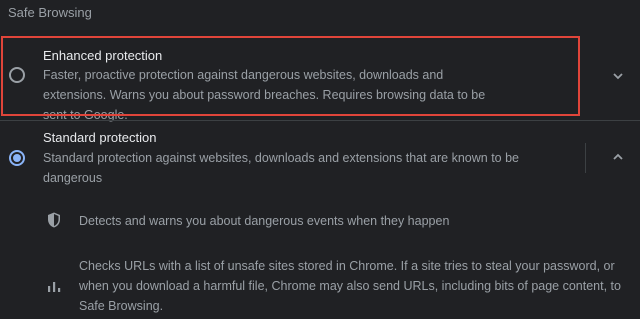  What do you see at coordinates (54, 286) in the screenshot?
I see `bar-chart-icon` at bounding box center [54, 286].